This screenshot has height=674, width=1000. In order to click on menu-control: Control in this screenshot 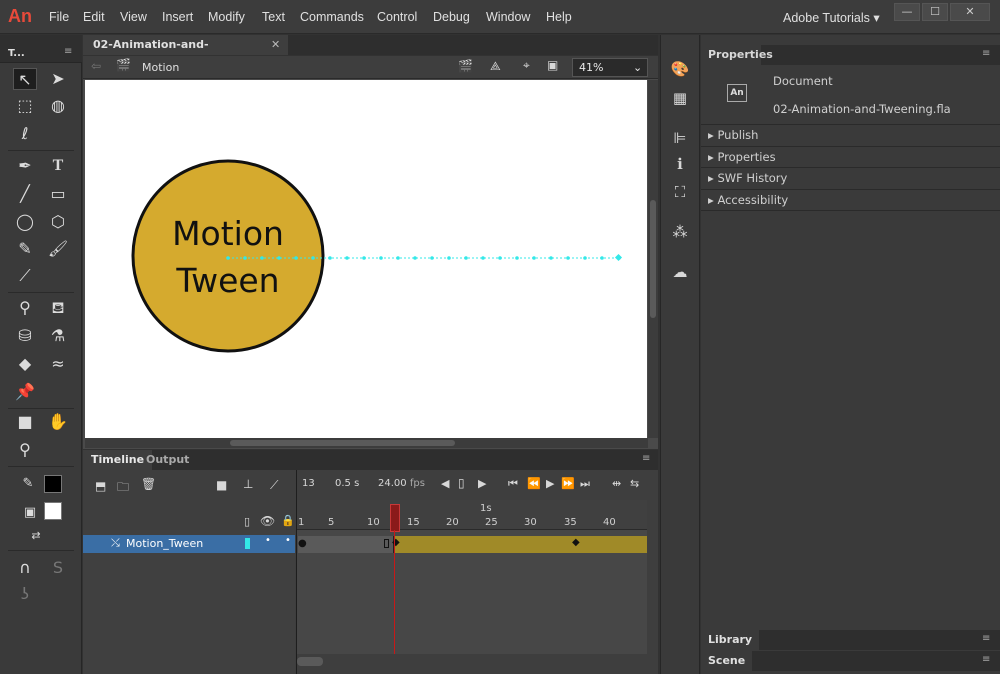, I will do `click(397, 17)`.